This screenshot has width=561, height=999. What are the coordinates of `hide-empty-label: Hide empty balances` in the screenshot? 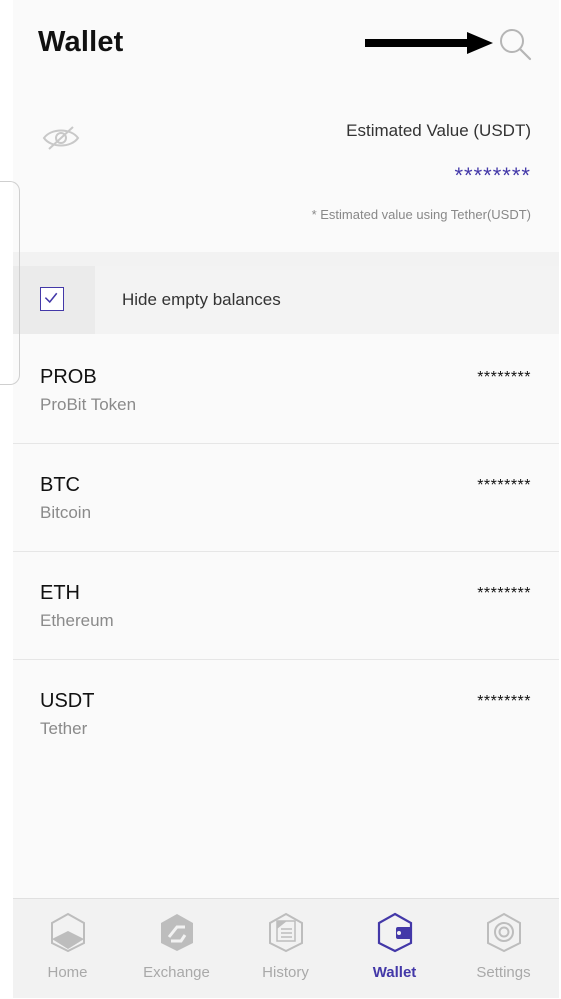 It's located at (201, 299).